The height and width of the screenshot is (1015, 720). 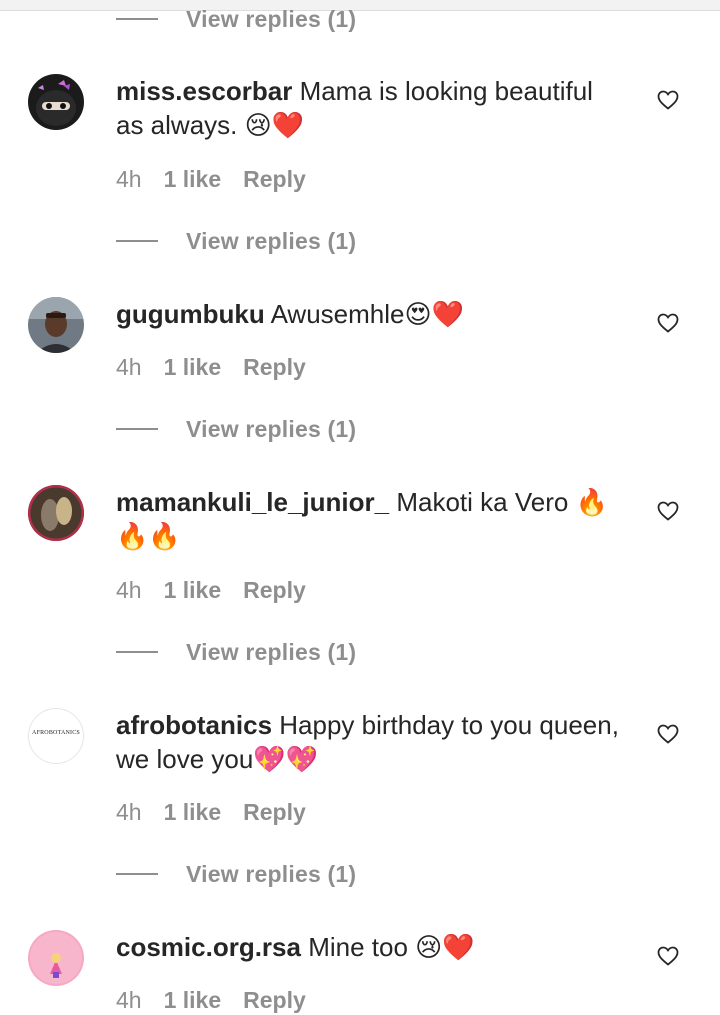 What do you see at coordinates (252, 502) in the screenshot?
I see `comment-username: mamankuli_le_junior_` at bounding box center [252, 502].